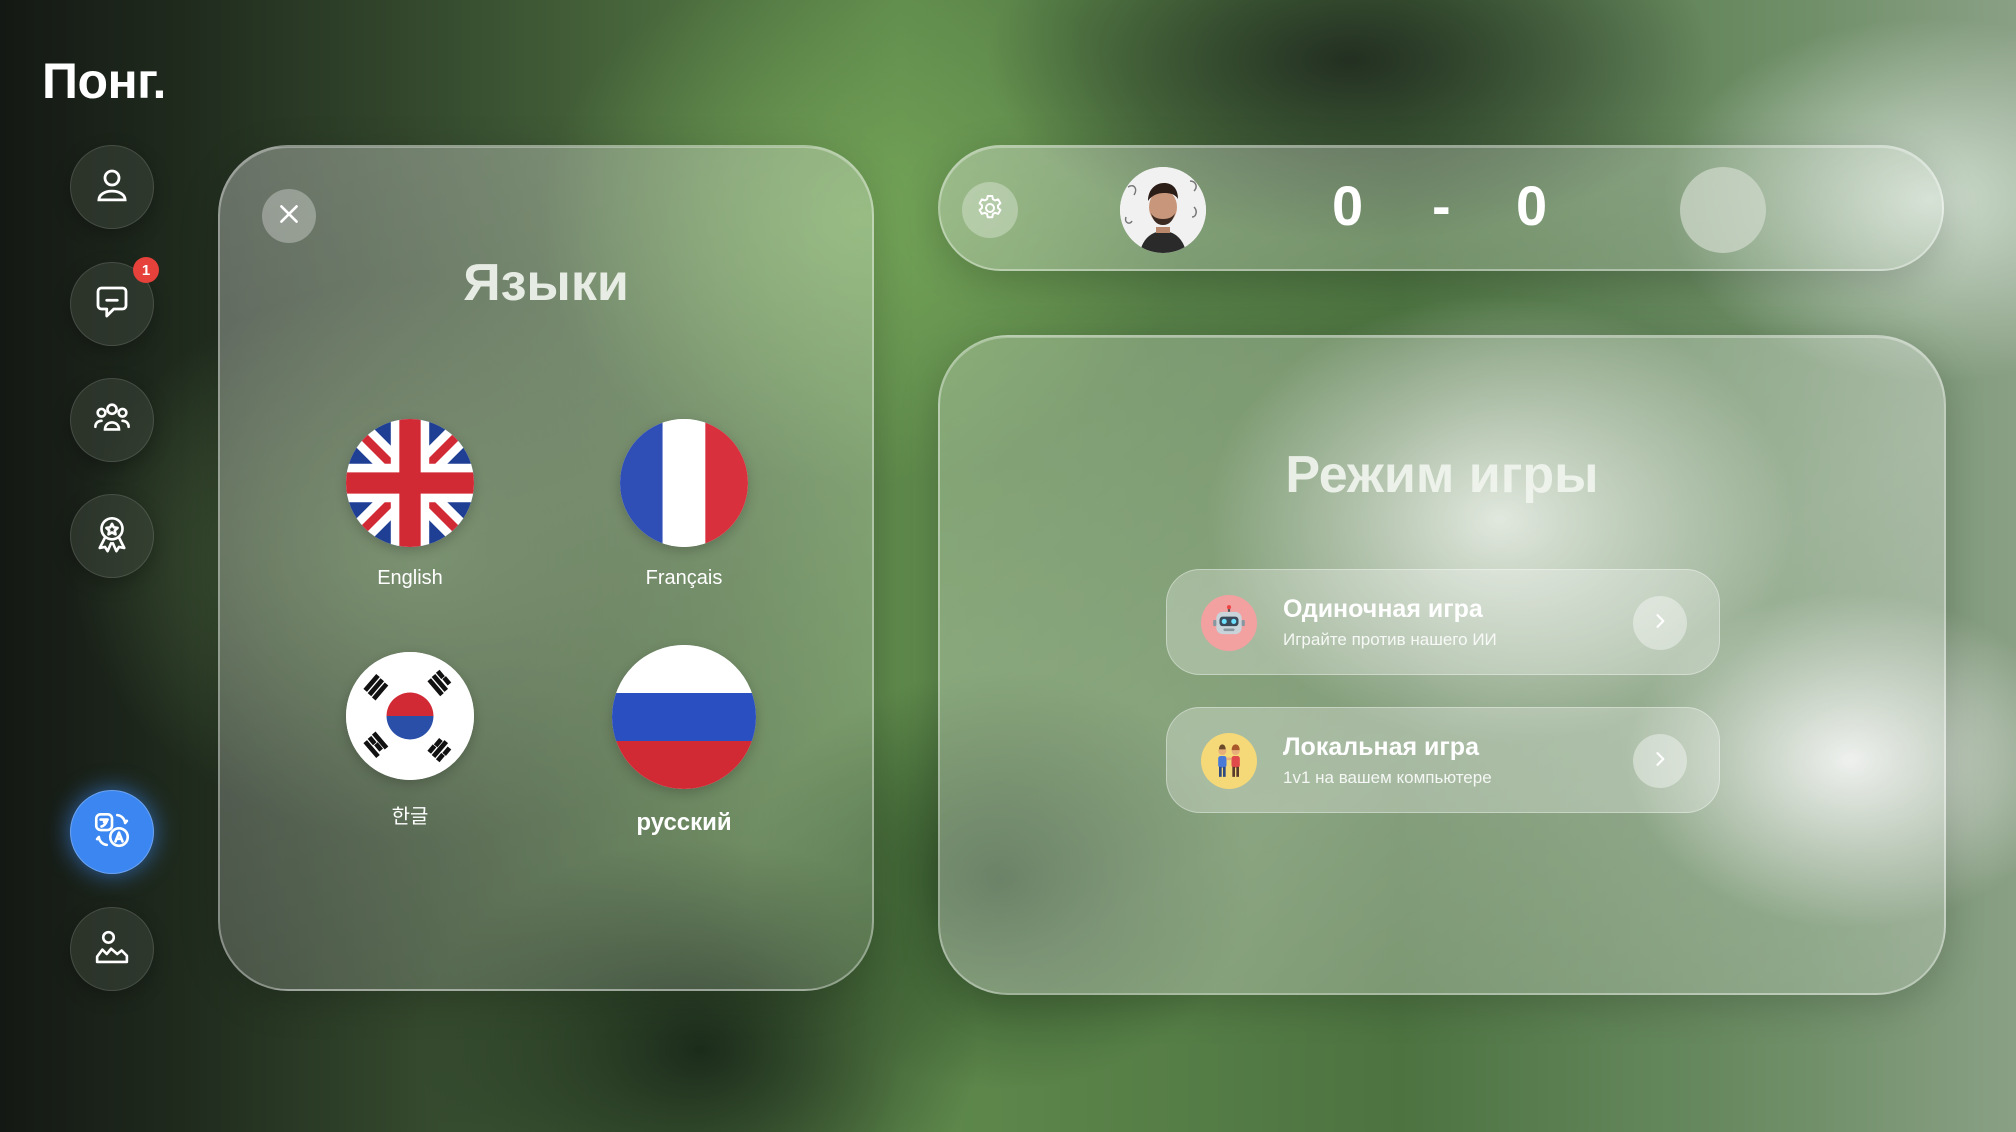 The image size is (2016, 1132). I want to click on mode-name: Локальная игра, so click(1381, 747).